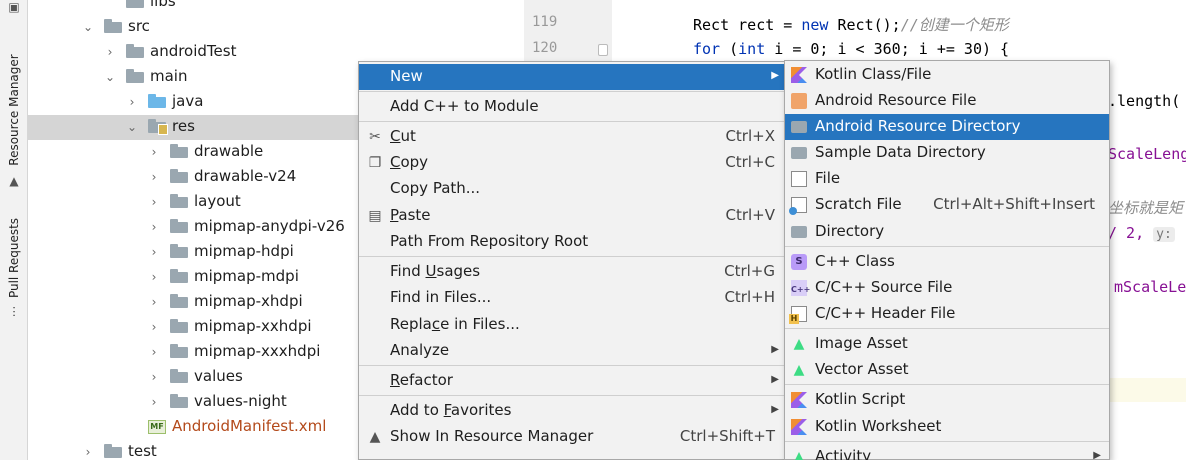 This screenshot has width=1186, height=460. Describe the element at coordinates (14, 312) in the screenshot. I see `pull-request-icon: ⵗ` at that location.